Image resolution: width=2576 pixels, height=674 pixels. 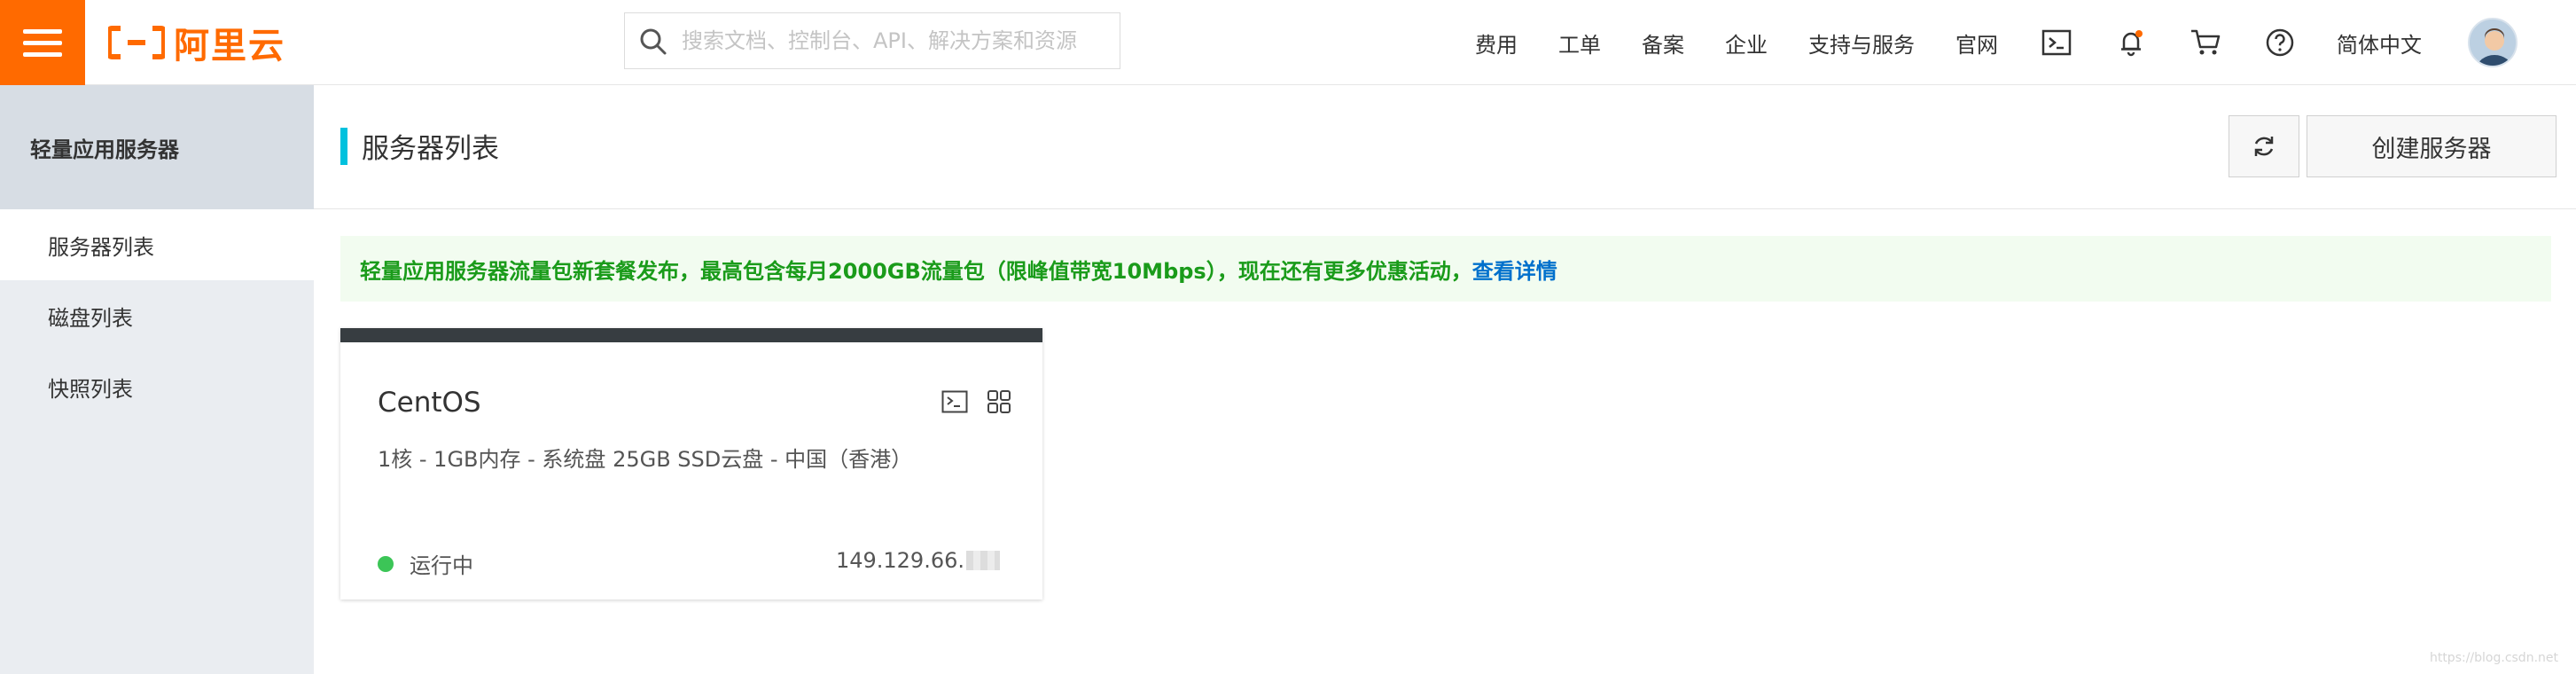 What do you see at coordinates (429, 403) in the screenshot?
I see `server-name: CentOS` at bounding box center [429, 403].